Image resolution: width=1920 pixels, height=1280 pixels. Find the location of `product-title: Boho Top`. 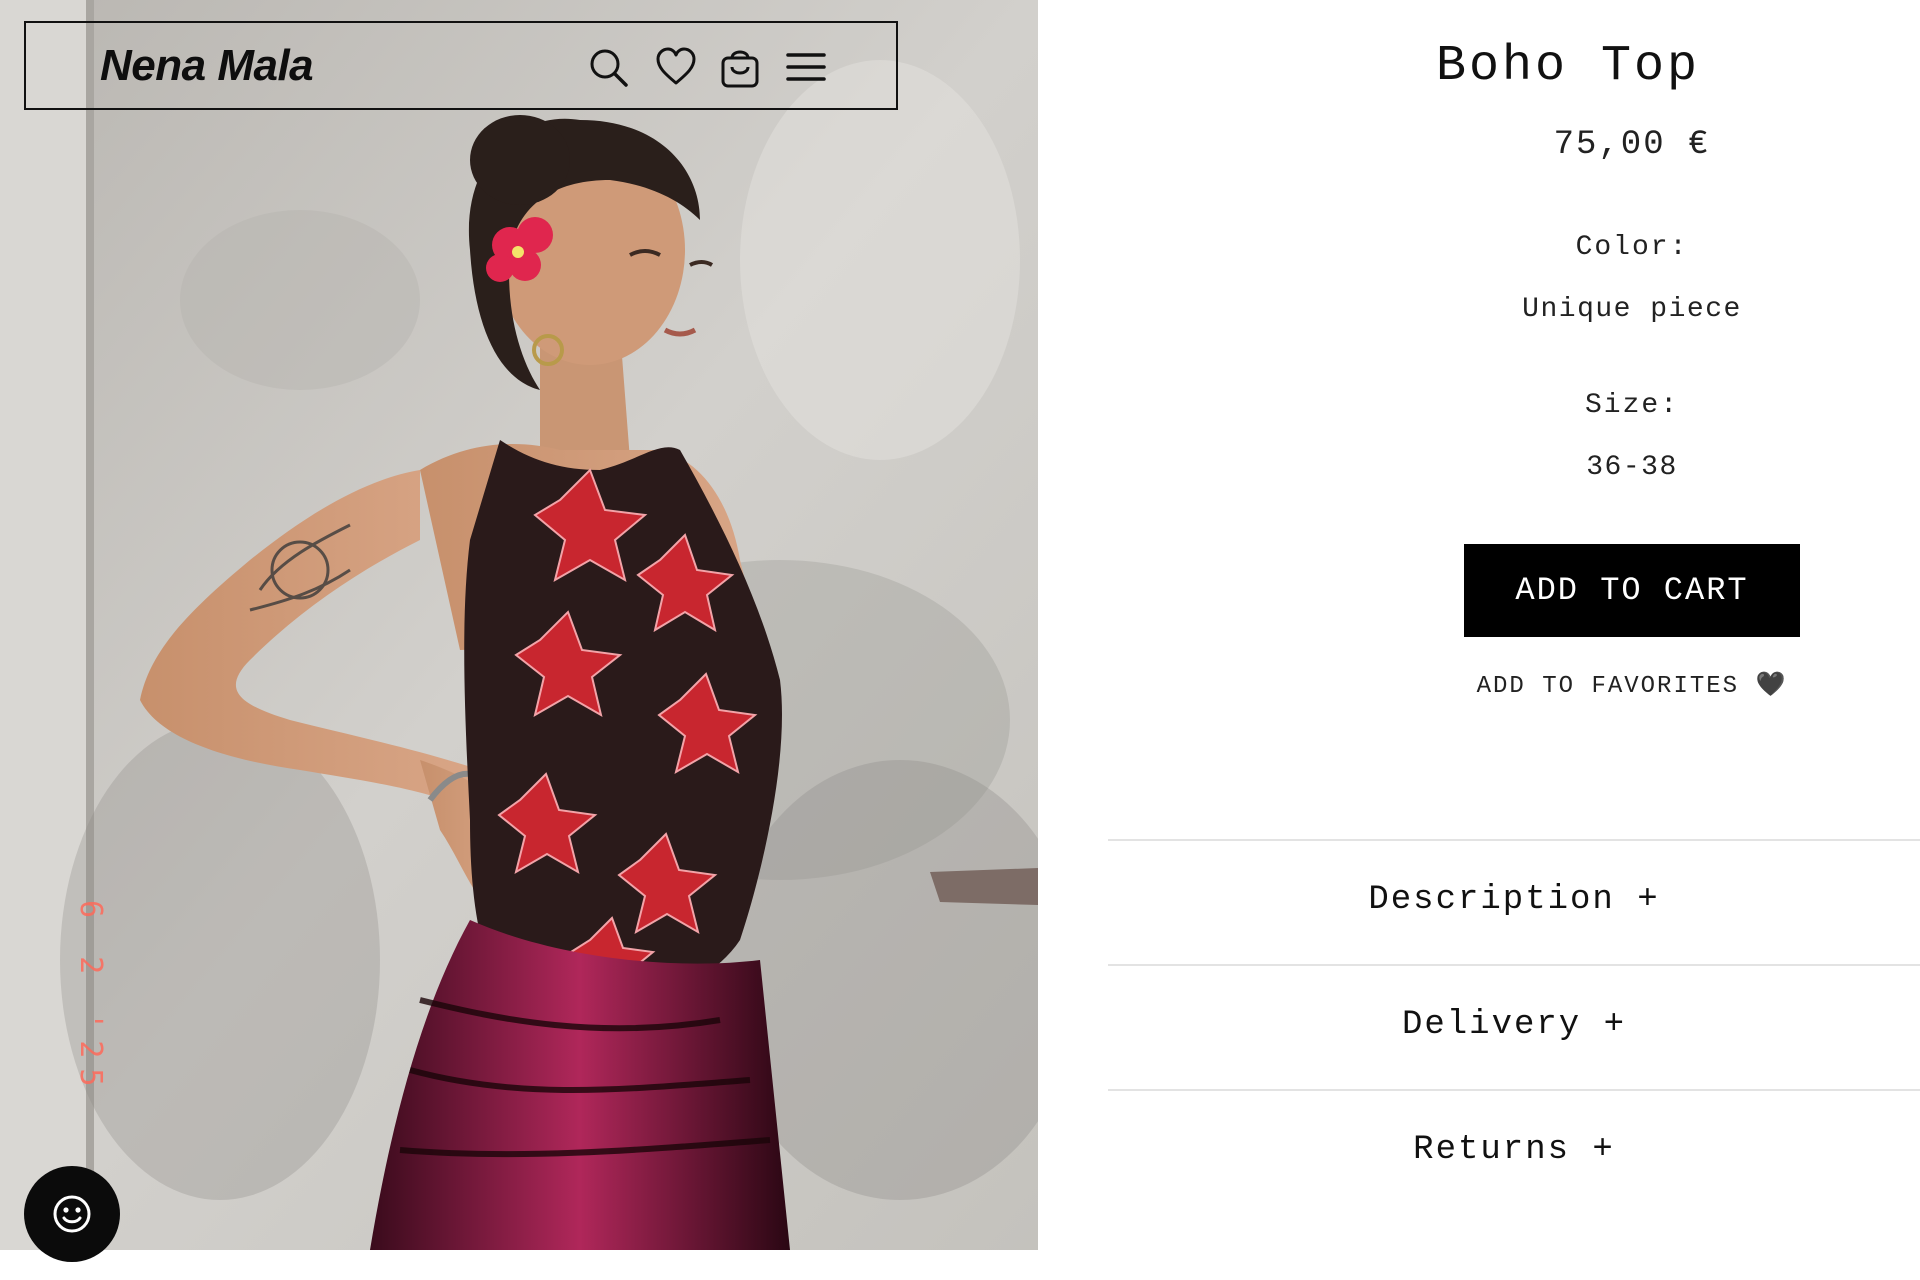

product-title: Boho Top is located at coordinates (1568, 66).